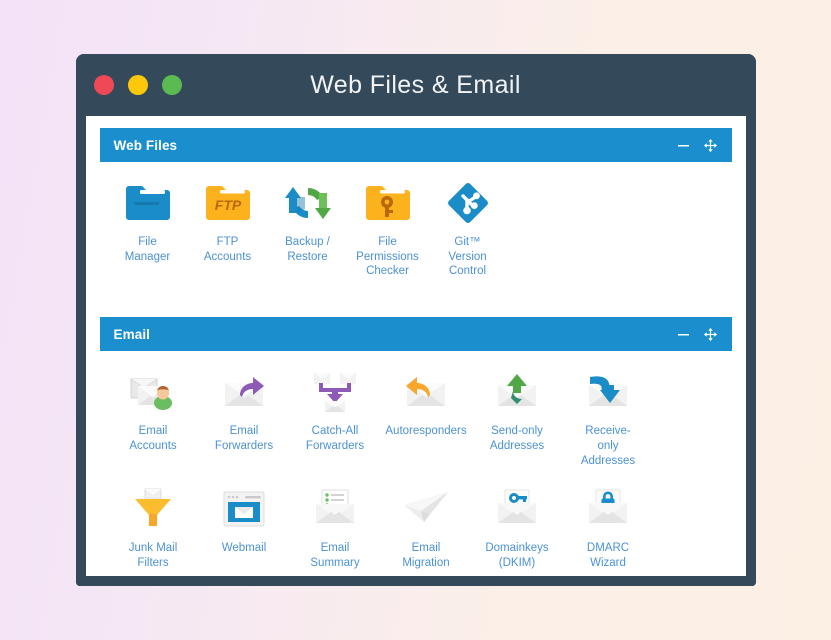 This screenshot has height=640, width=831. What do you see at coordinates (308, 203) in the screenshot?
I see `sync-arrows-icon` at bounding box center [308, 203].